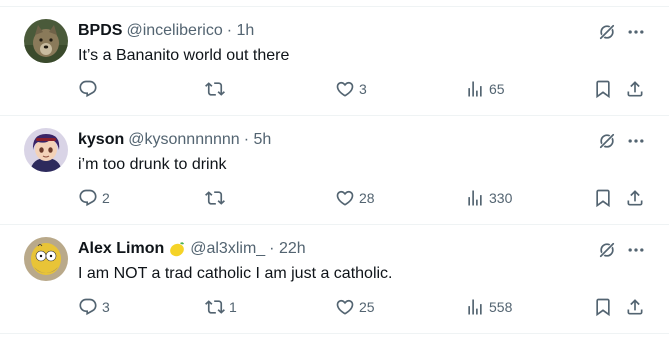 The image size is (669, 341). What do you see at coordinates (227, 249) in the screenshot?
I see `user-handle: @al3xlim_` at bounding box center [227, 249].